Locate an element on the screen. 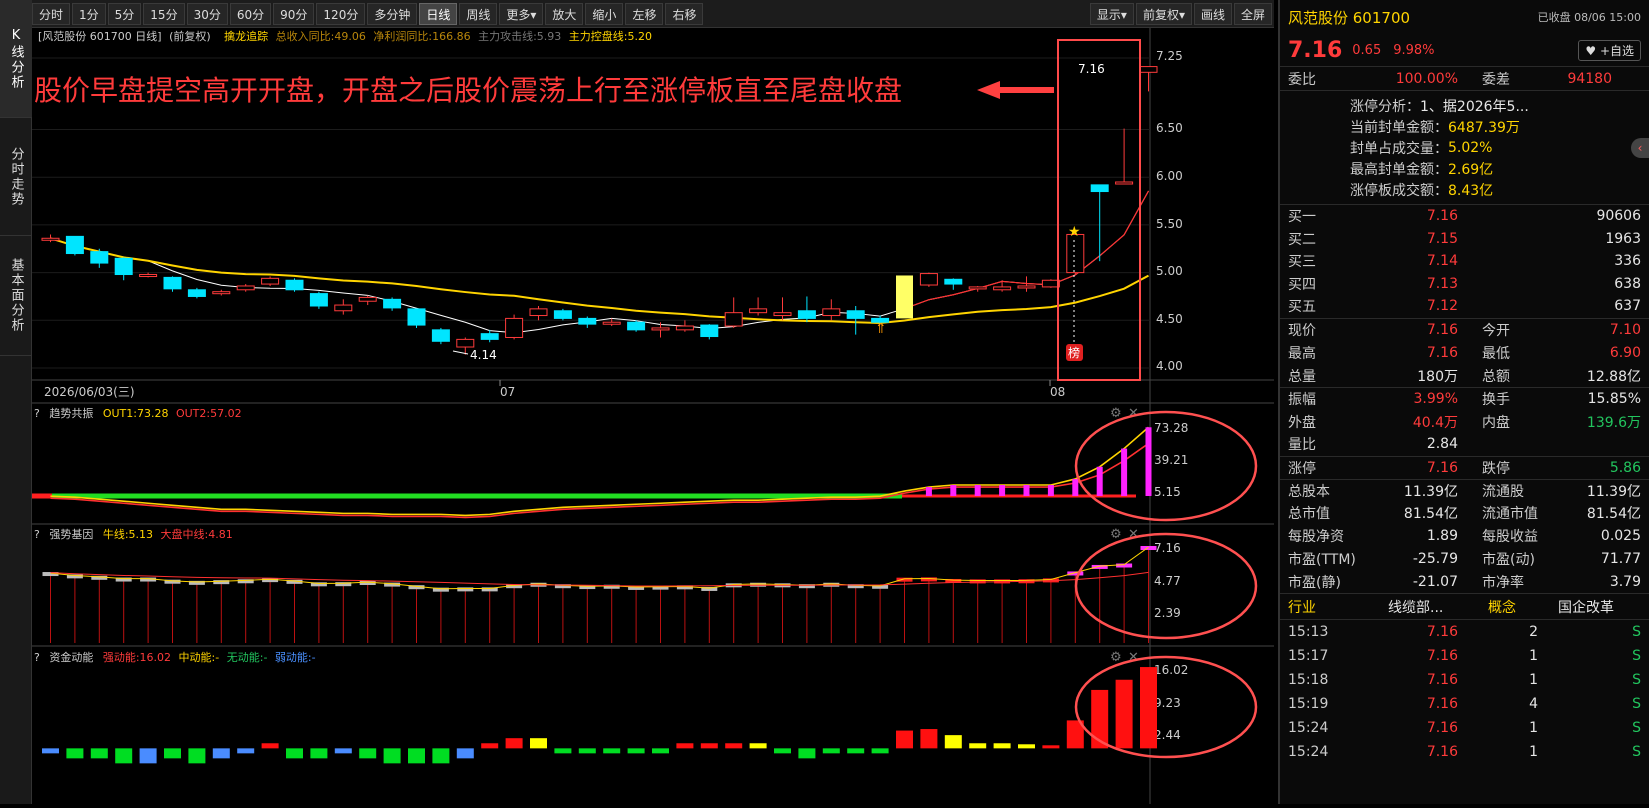  stats-label: 市净率 is located at coordinates (1503, 582).